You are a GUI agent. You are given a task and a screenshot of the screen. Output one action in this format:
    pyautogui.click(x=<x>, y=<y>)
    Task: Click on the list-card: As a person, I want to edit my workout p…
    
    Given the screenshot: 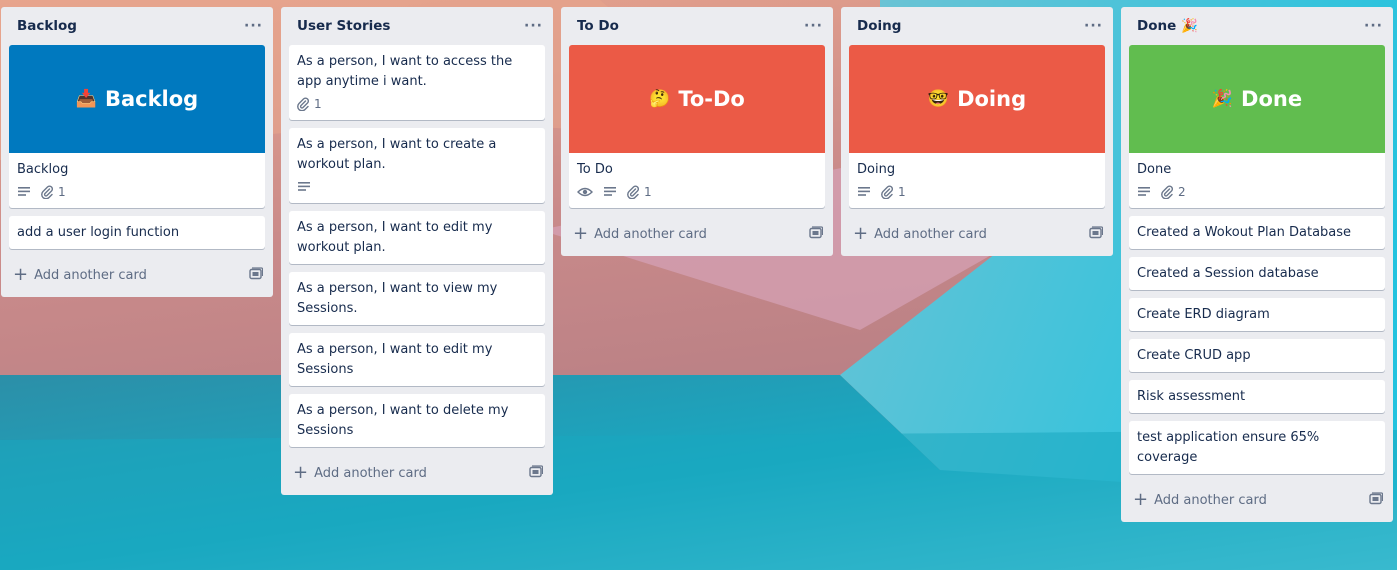 What is the action you would take?
    pyautogui.click(x=417, y=237)
    